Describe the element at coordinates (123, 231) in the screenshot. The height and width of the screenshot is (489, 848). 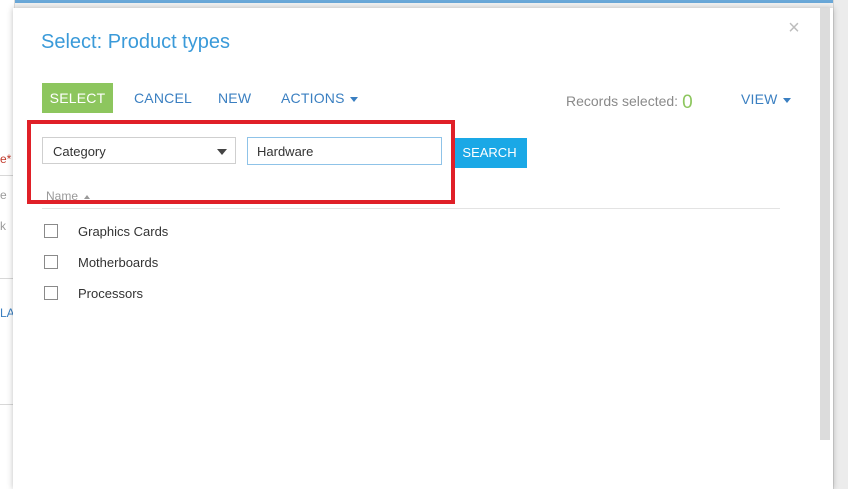
I see `list-item-label: Graphics Cards` at that location.